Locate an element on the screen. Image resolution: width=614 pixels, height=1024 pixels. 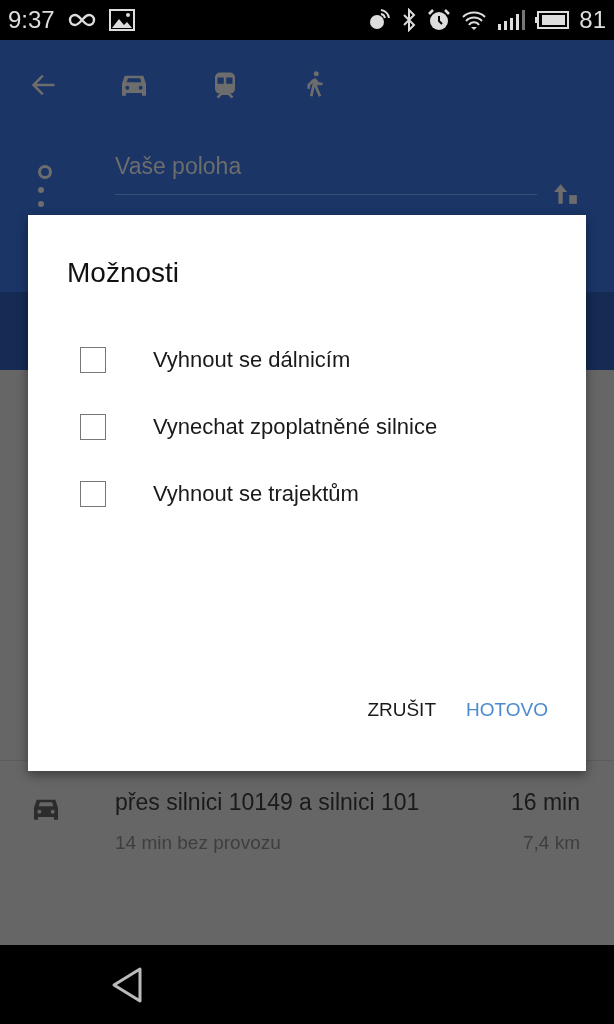
swap-arrows-icon is located at coordinates (566, 193).